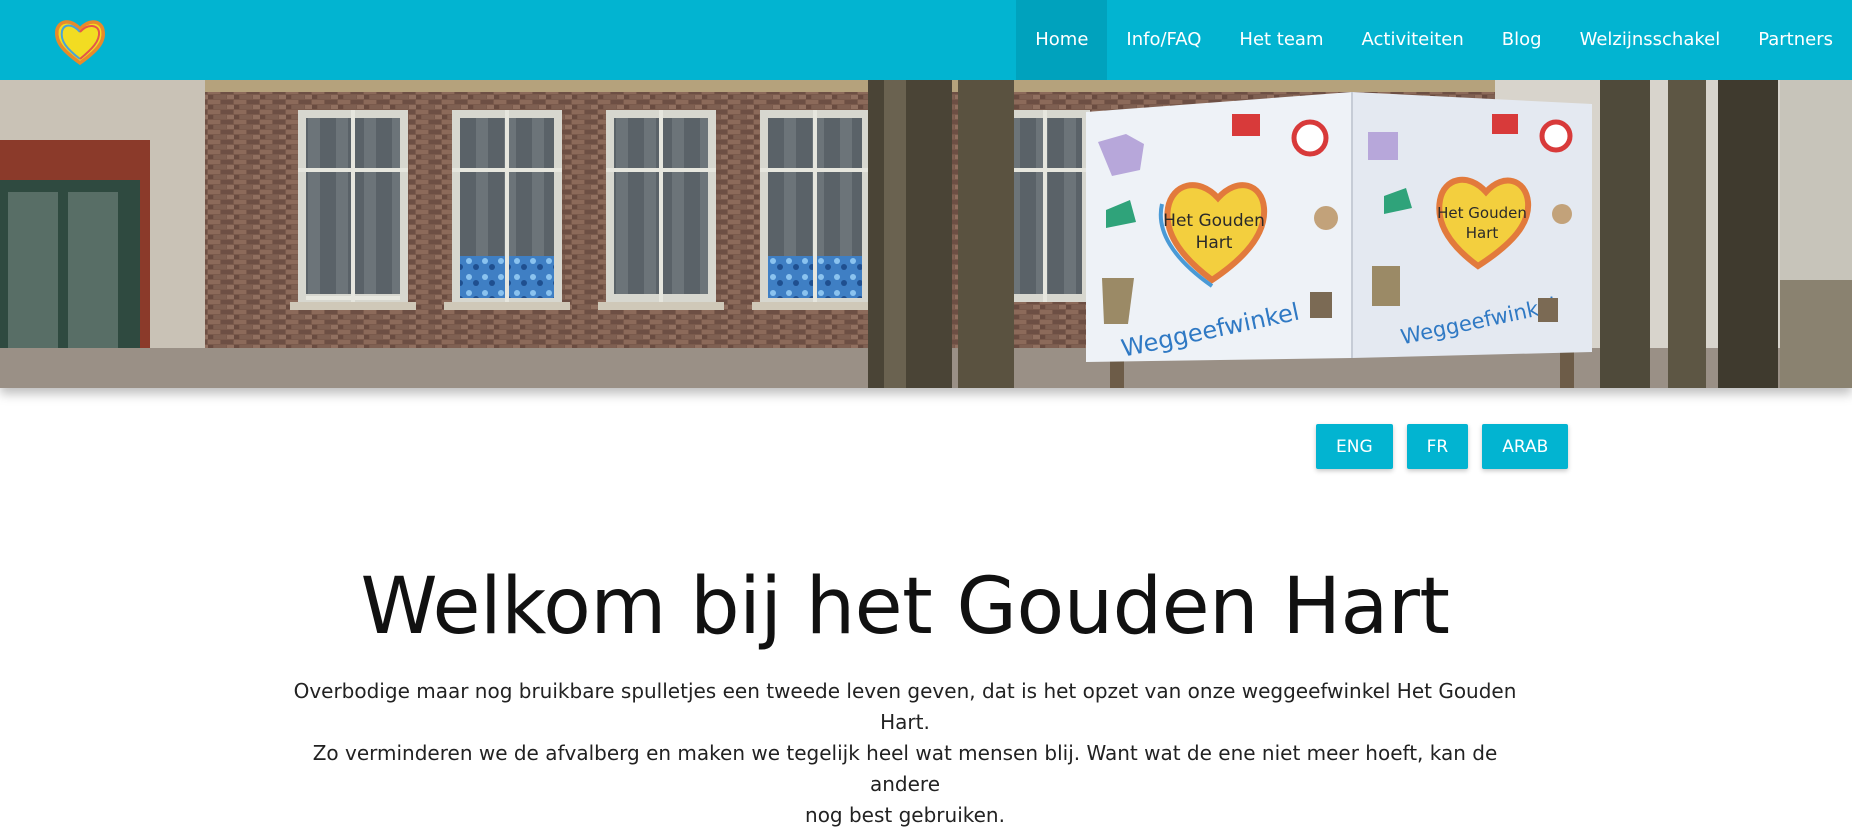 The width and height of the screenshot is (1852, 831). Describe the element at coordinates (905, 815) in the screenshot. I see `intro-line-3: nog best gebruiken.` at that location.